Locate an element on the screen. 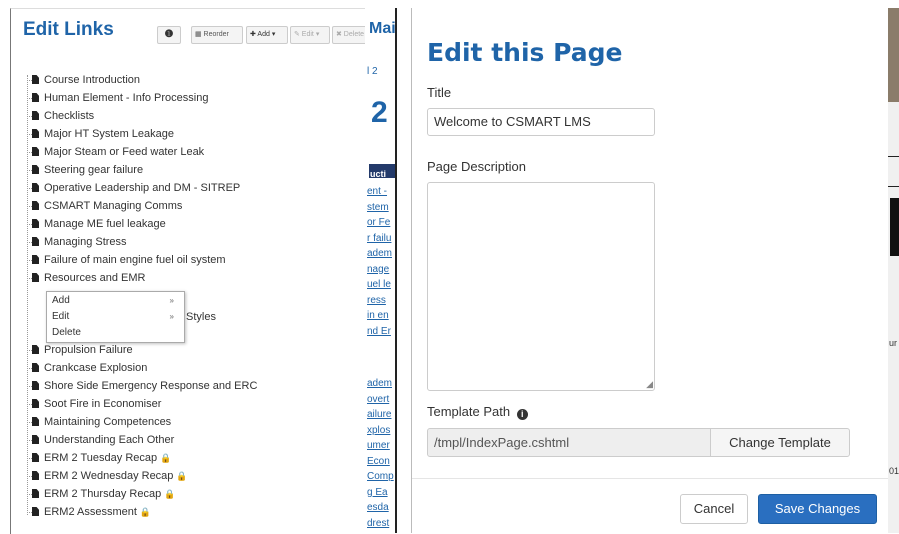 This screenshot has width=899, height=534. description-textarea: ◢ is located at coordinates (541, 286).